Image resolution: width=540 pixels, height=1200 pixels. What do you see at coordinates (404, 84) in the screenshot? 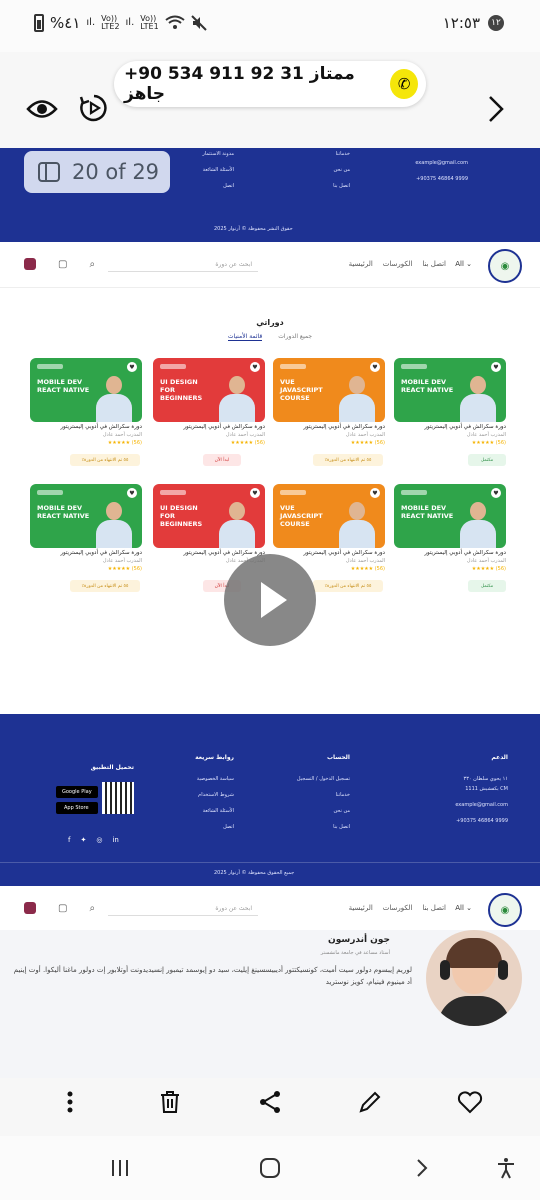
I see `whatsapp-icon: ✆` at bounding box center [404, 84].